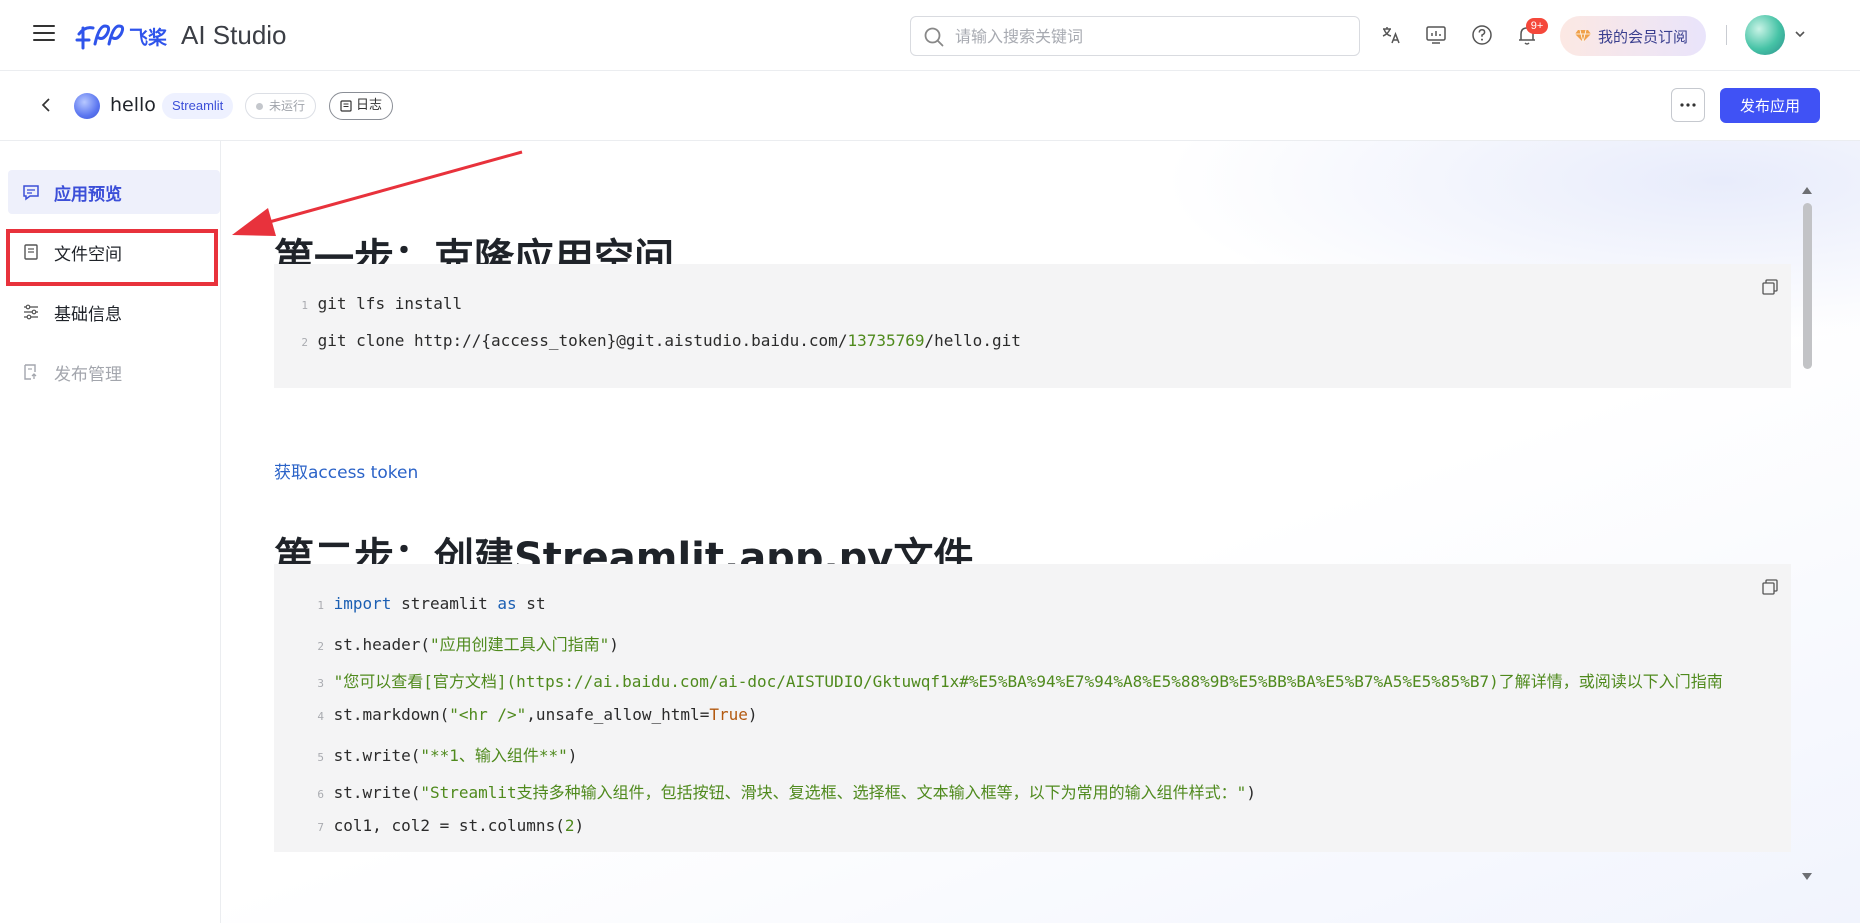 The image size is (1860, 923). I want to click on status-badge: 未运行, so click(281, 106).